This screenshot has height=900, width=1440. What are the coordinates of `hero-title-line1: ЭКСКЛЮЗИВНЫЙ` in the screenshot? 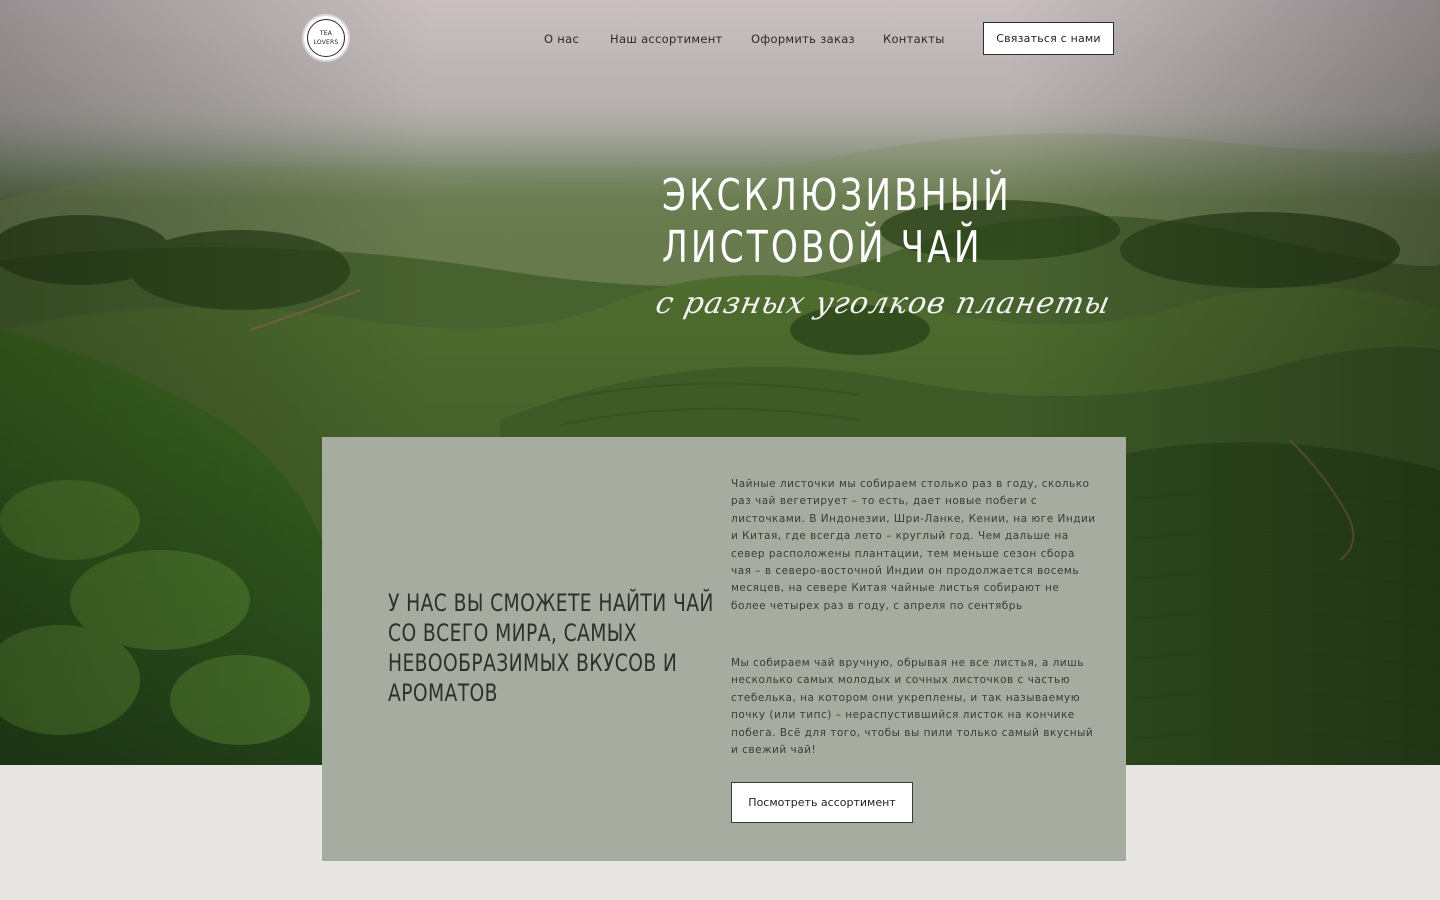 It's located at (837, 195).